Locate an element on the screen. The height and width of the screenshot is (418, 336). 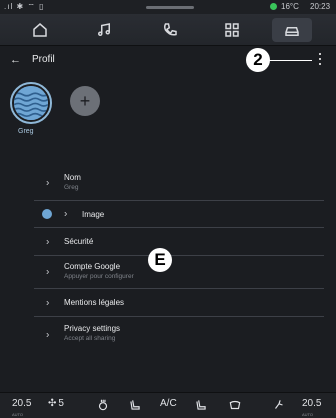
seat-heat-right-button is located at coordinates (201, 405).